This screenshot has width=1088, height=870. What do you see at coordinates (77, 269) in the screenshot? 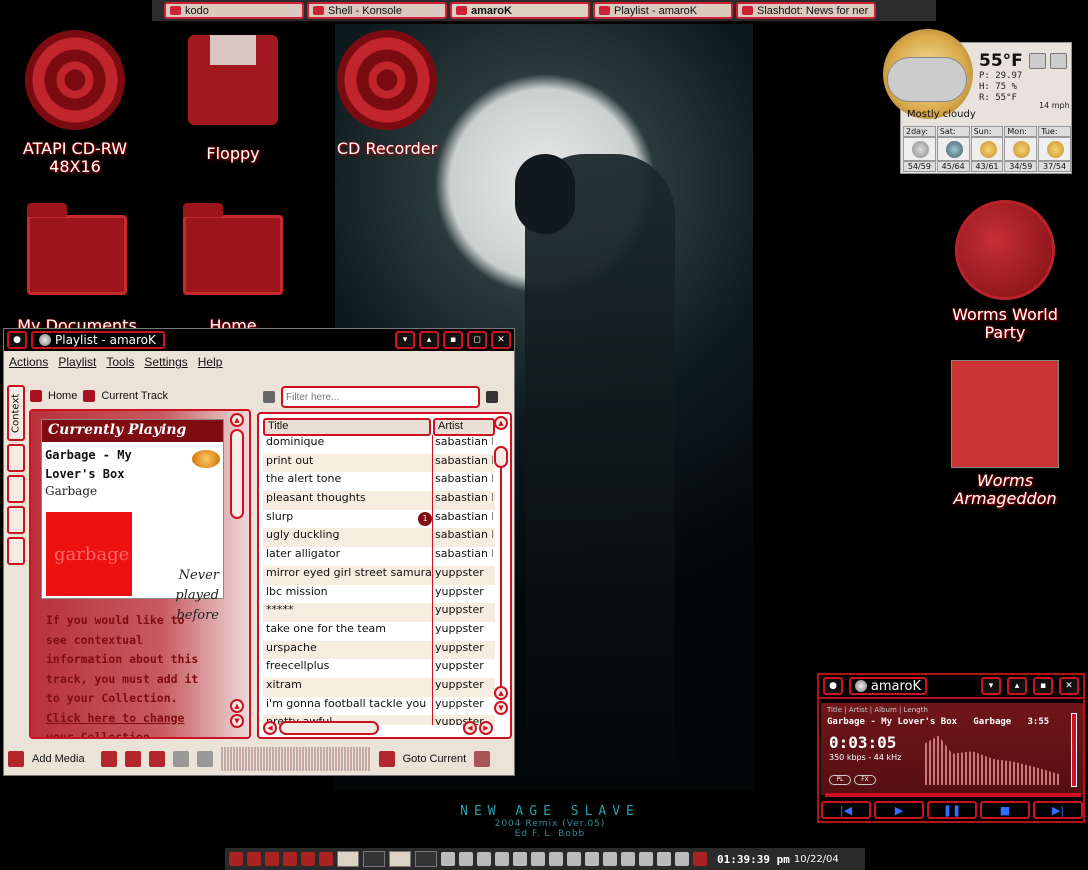
I see `desktop-icon-my-documents: My Documents` at bounding box center [77, 269].